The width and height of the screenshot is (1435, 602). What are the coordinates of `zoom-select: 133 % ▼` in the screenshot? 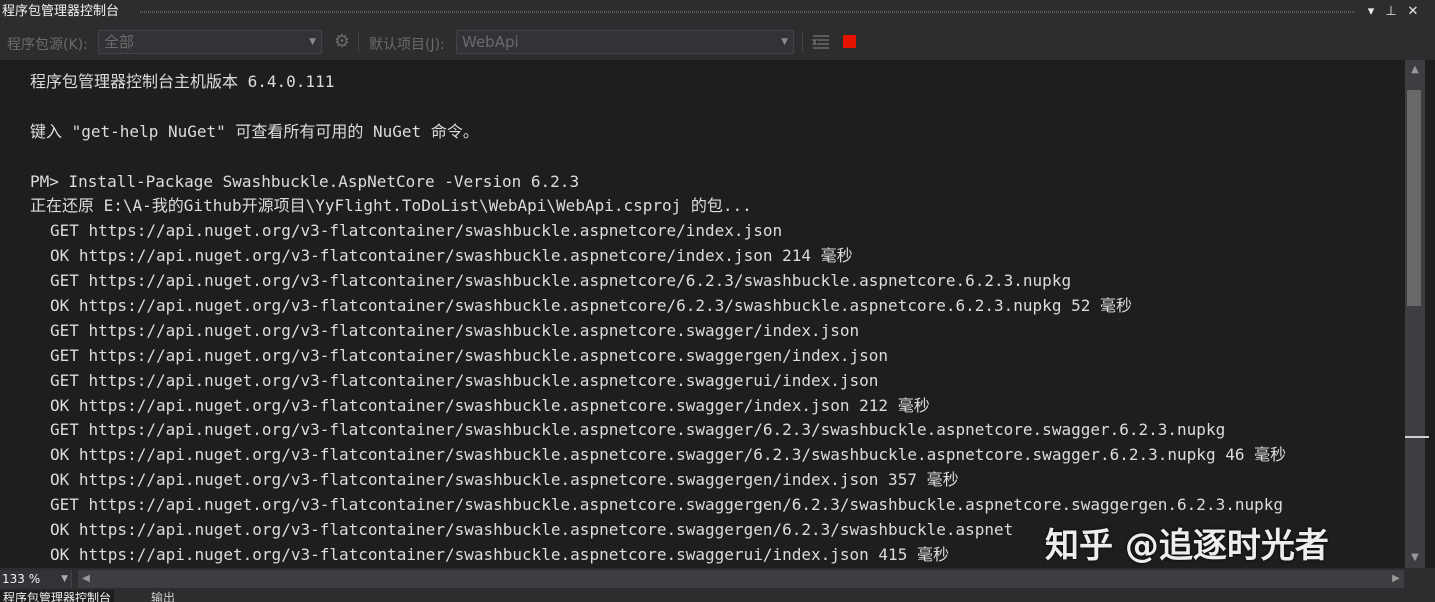 It's located at (36, 579).